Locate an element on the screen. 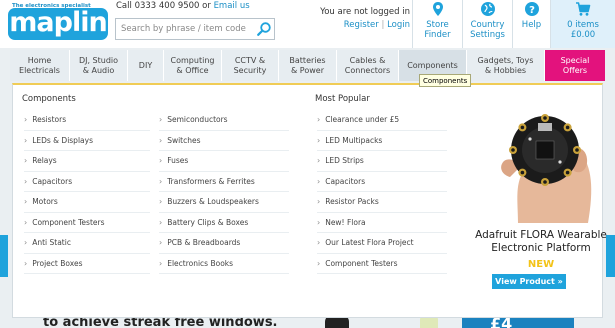  basket-label: 0 items £0.00 is located at coordinates (583, 30).